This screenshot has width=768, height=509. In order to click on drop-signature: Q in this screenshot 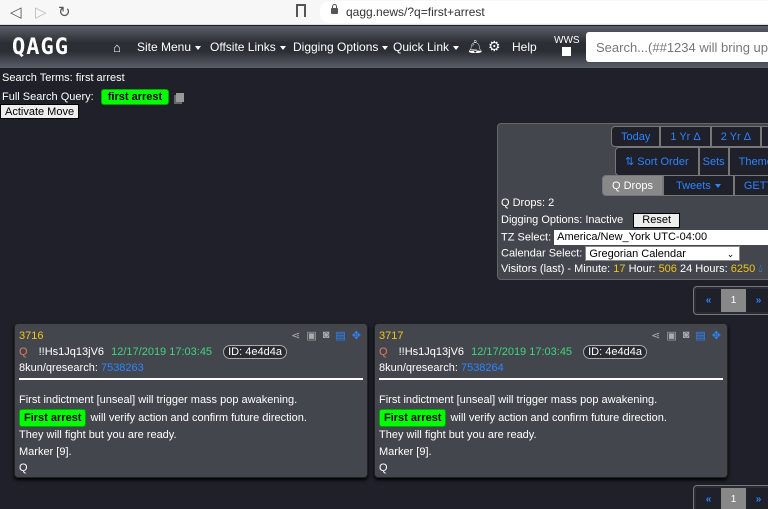, I will do `click(23, 468)`.